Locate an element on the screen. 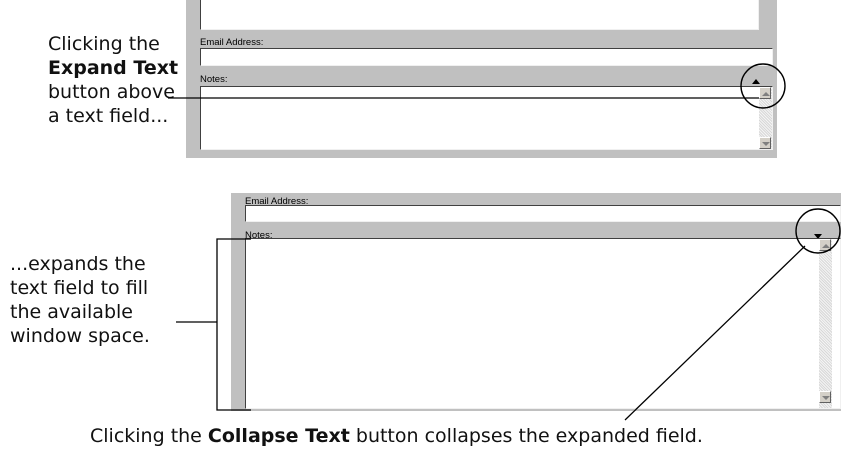 The width and height of the screenshot is (841, 455). mid-caption-line-4: window space. is located at coordinates (80, 336).